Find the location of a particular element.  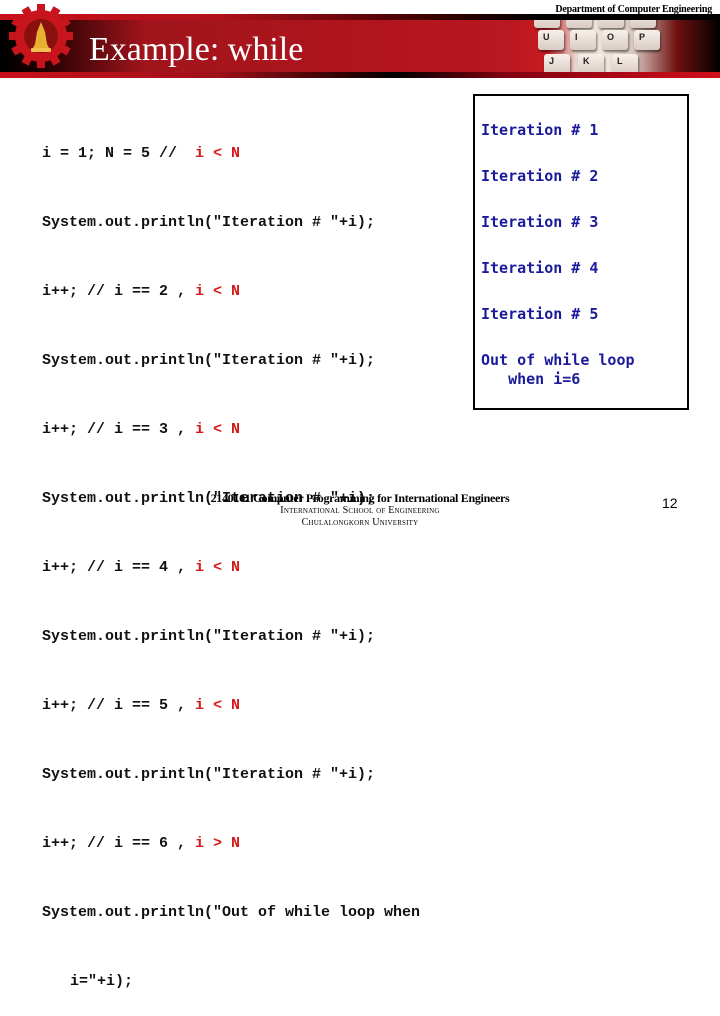

keyboard-key-o: O is located at coordinates (615, 40).